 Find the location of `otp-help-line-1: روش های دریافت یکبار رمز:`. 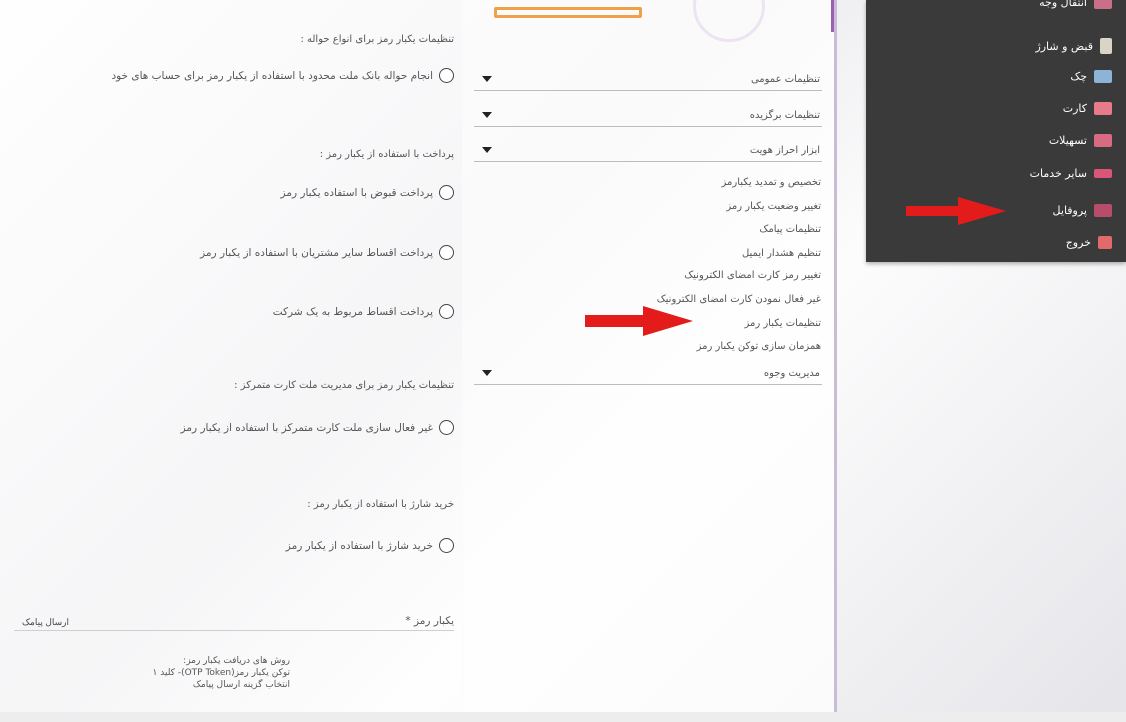

otp-help-line-1: روش های دریافت یکبار رمز: is located at coordinates (236, 661).